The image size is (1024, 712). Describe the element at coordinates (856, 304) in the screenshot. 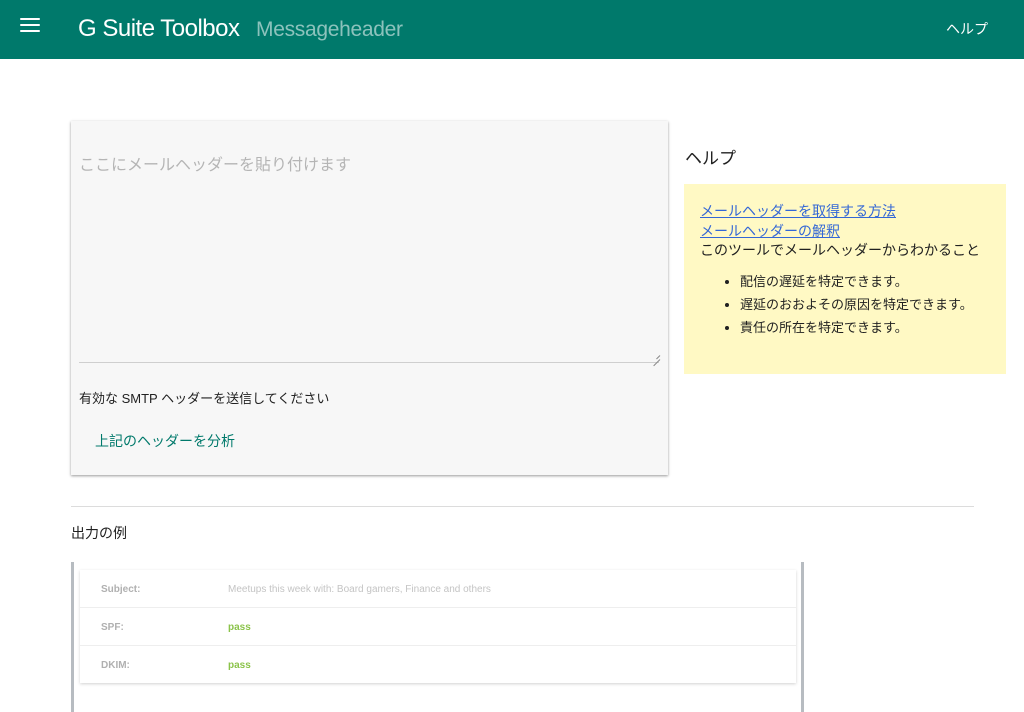

I see `list-item: 遅延のおおよその原因を特定できます。` at that location.